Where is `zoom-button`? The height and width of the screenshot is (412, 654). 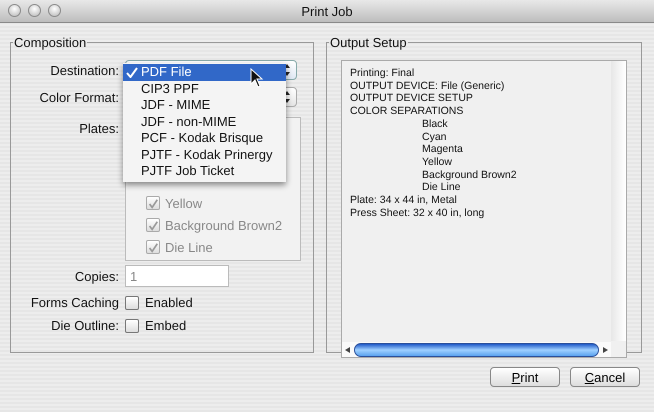 zoom-button is located at coordinates (54, 10).